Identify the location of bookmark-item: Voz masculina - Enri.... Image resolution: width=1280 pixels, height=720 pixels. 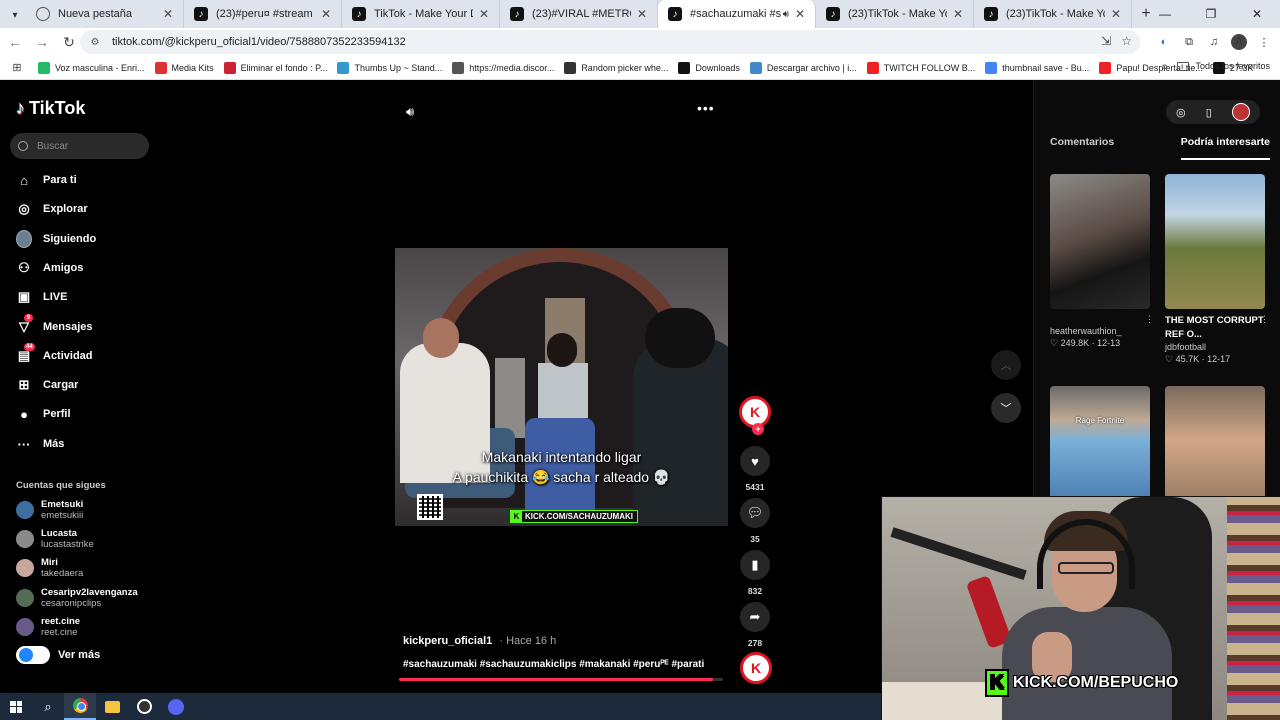
(91, 67).